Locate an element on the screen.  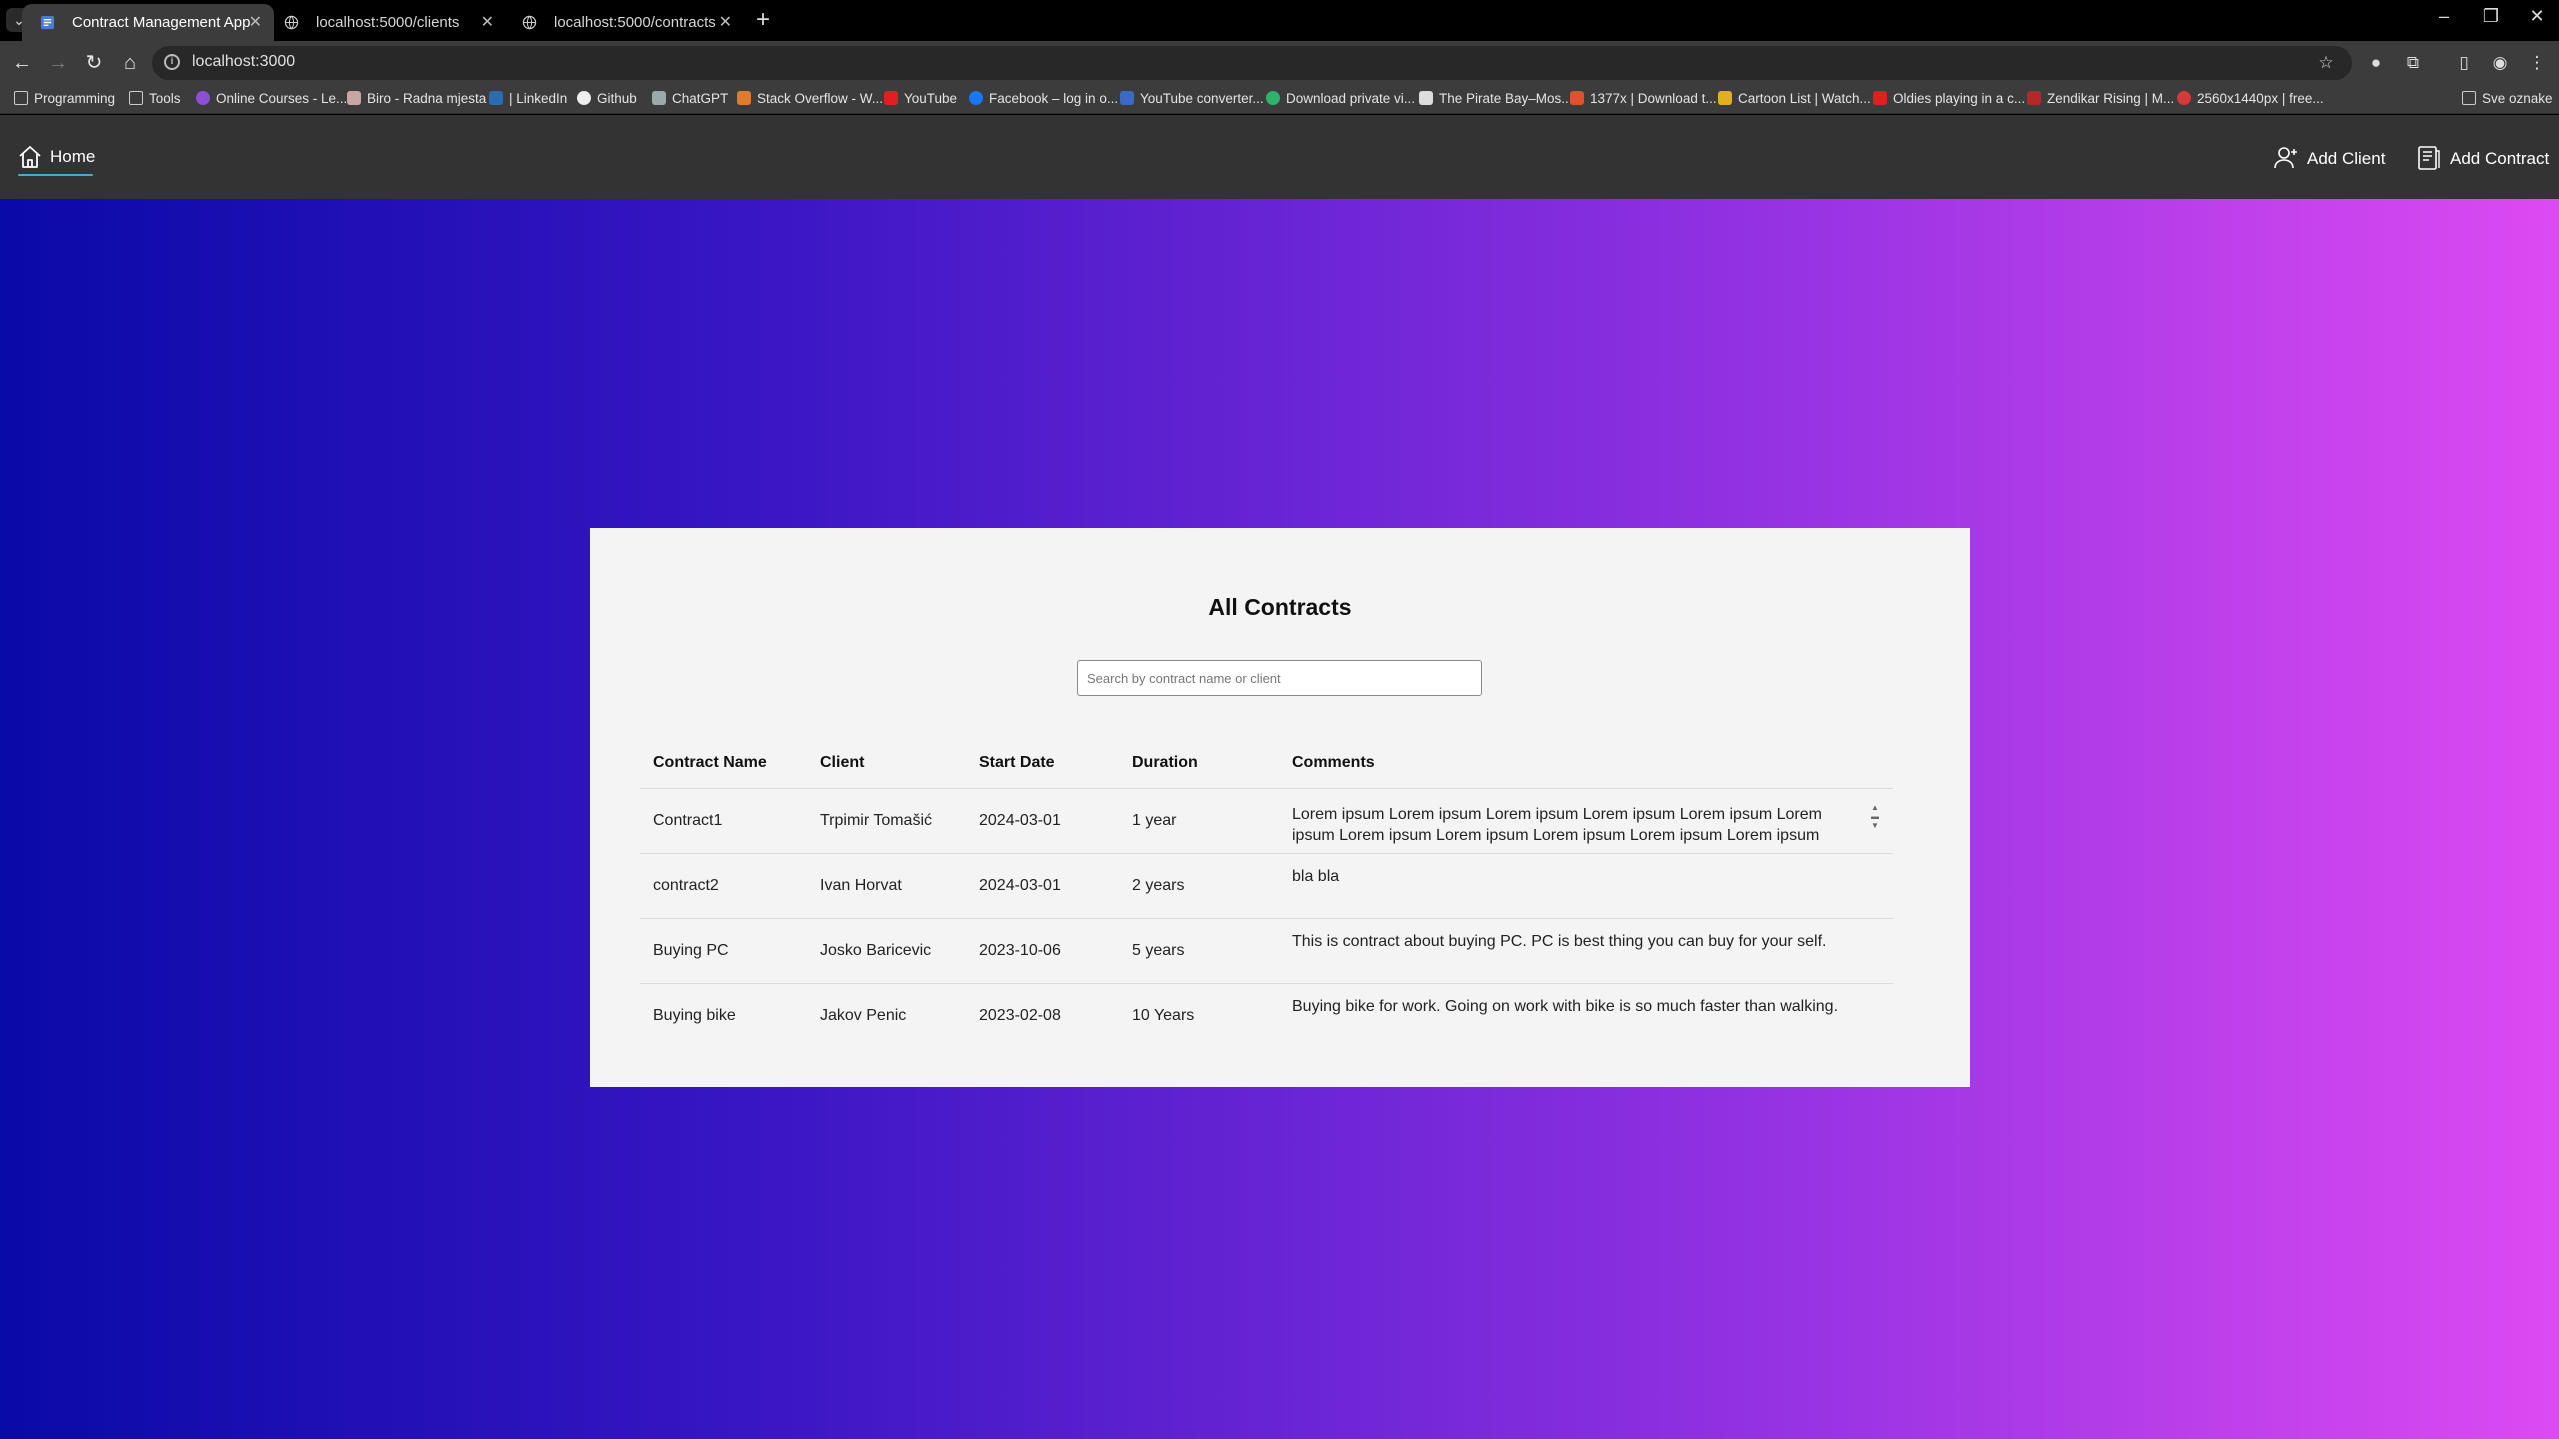
address-bar: i localhost:3000 is located at coordinates (1252, 63).